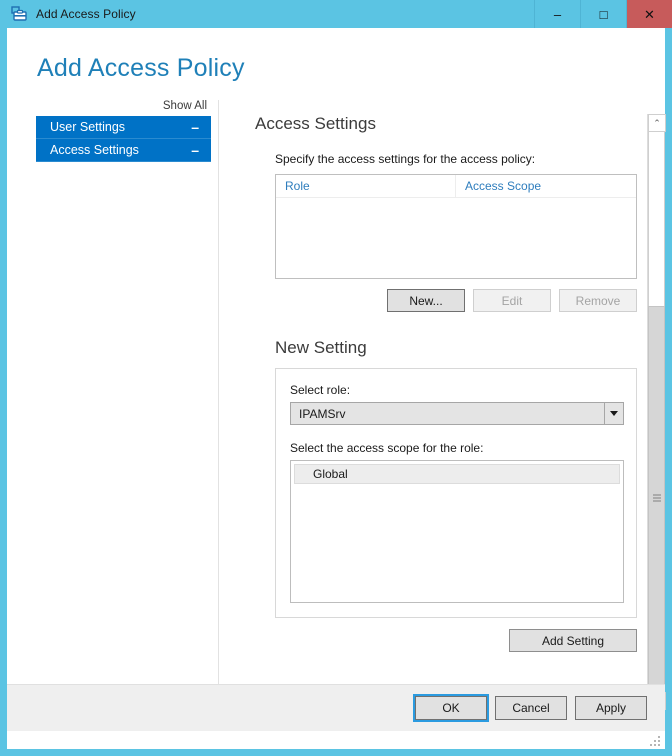 This screenshot has height=756, width=672. I want to click on remove-button-label: Remove, so click(598, 300).